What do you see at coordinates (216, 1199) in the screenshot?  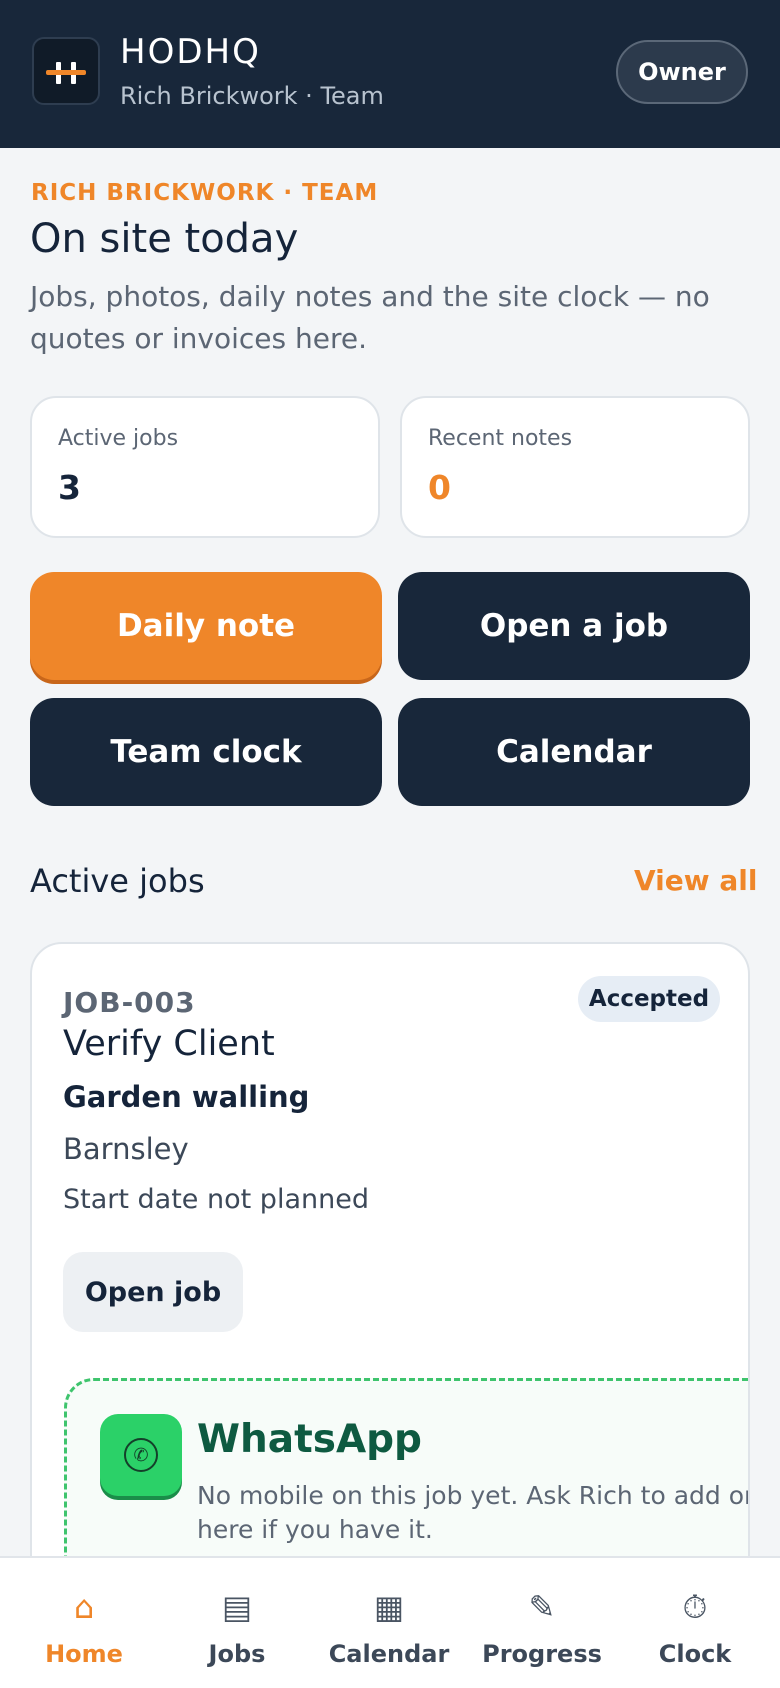 I see `job-start-date: Start date not planned` at bounding box center [216, 1199].